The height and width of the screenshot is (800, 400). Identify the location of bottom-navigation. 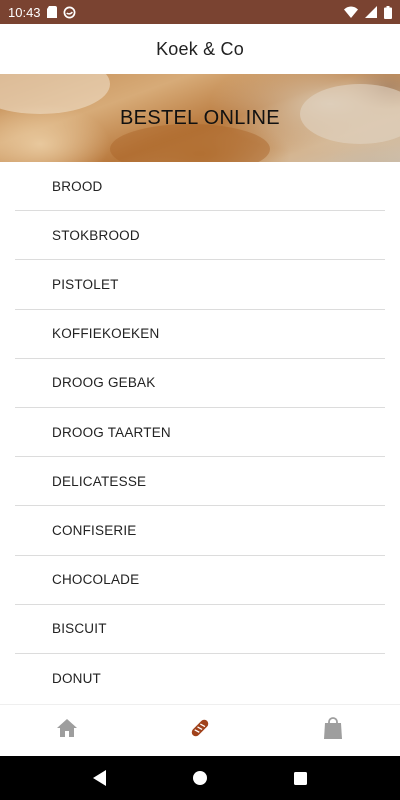
(200, 730).